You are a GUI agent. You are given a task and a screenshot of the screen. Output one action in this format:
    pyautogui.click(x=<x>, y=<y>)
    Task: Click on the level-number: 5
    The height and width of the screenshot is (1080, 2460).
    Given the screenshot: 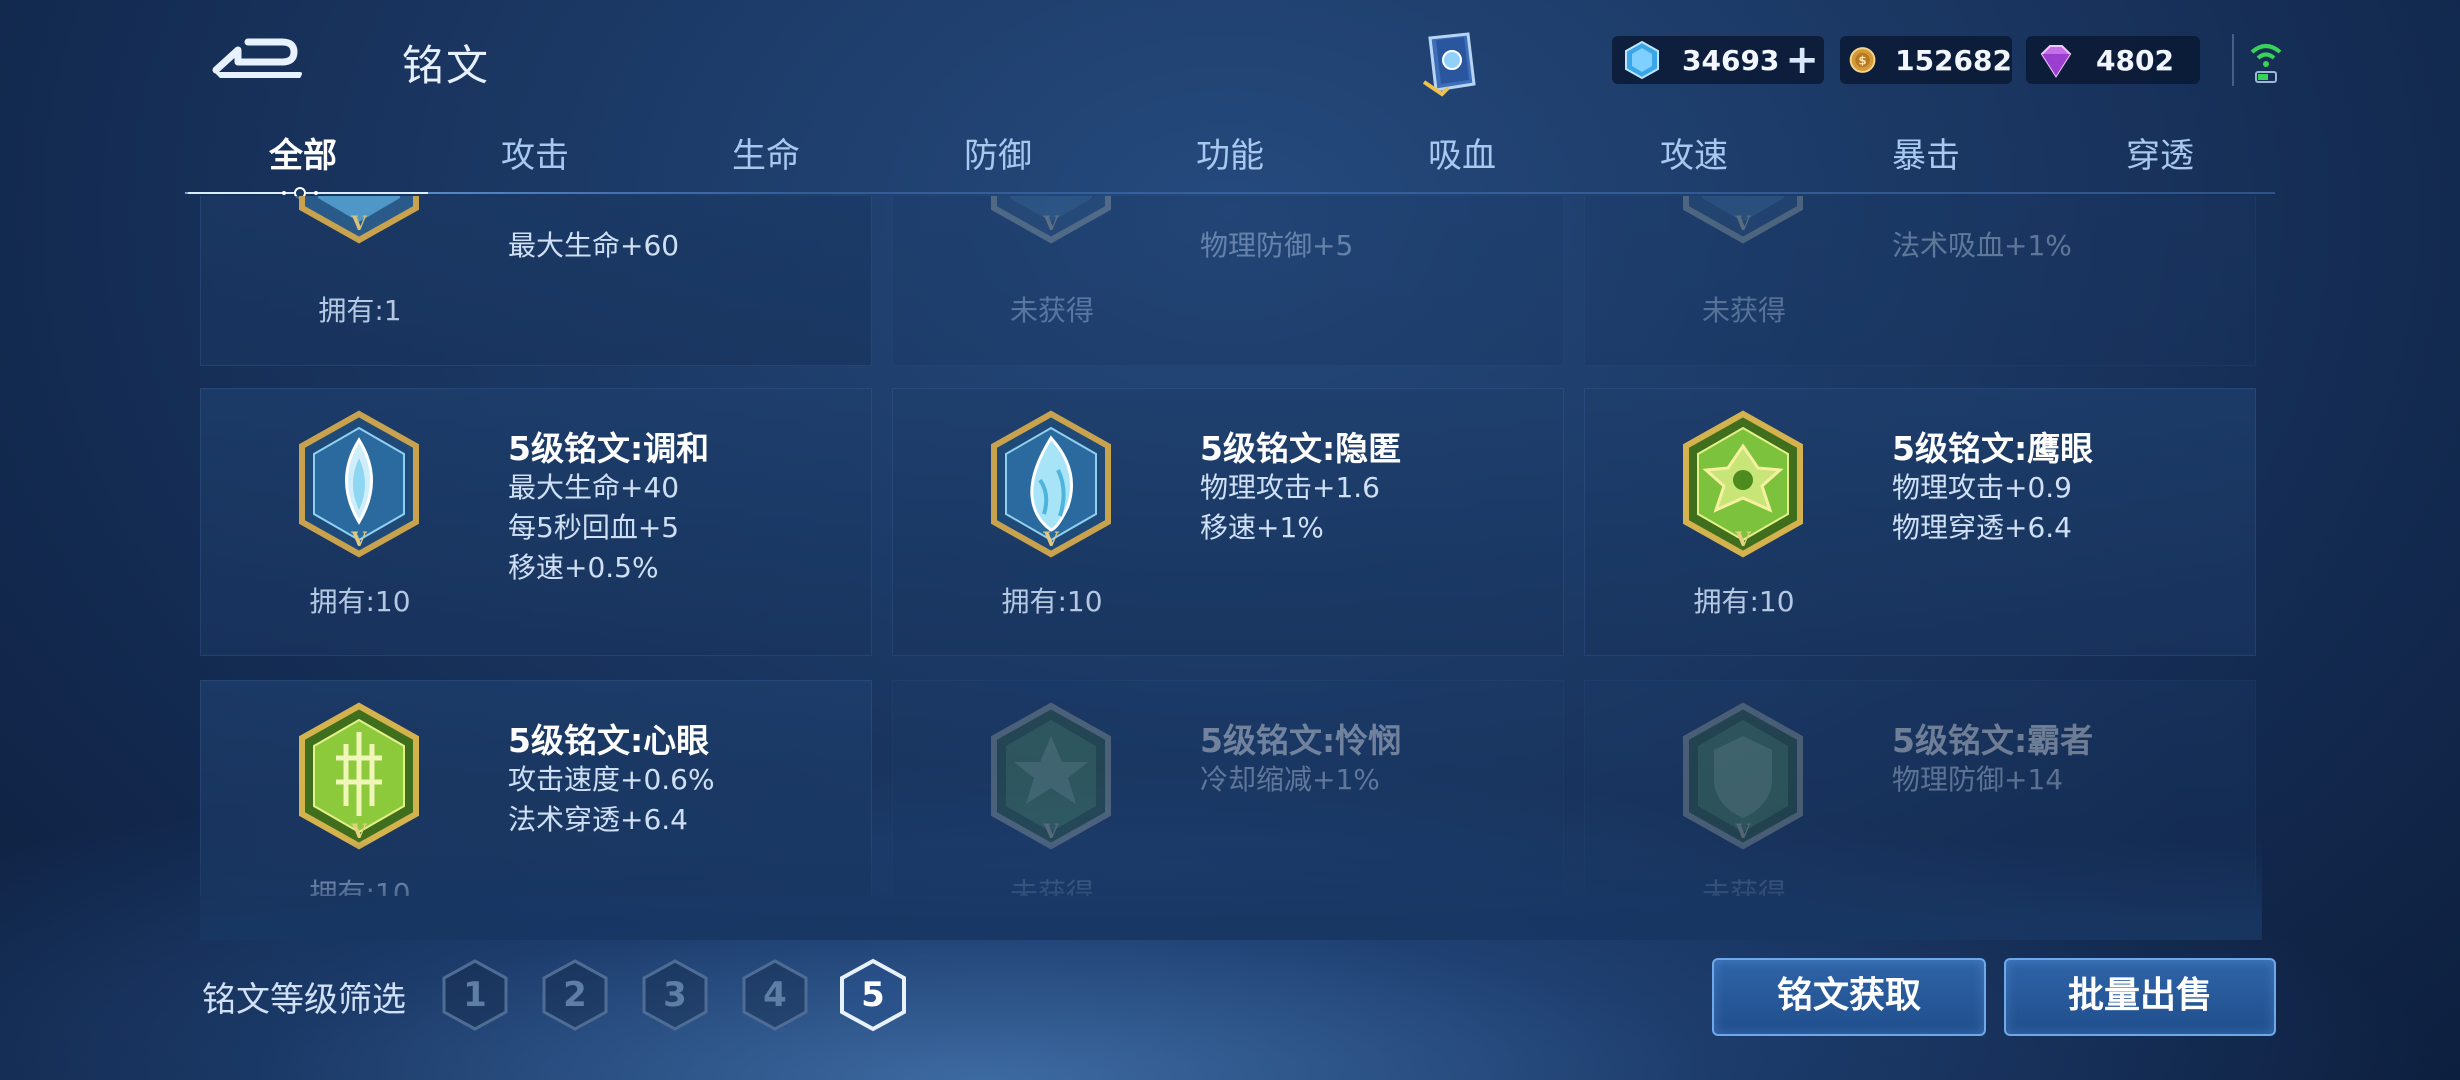 What is the action you would take?
    pyautogui.click(x=873, y=995)
    